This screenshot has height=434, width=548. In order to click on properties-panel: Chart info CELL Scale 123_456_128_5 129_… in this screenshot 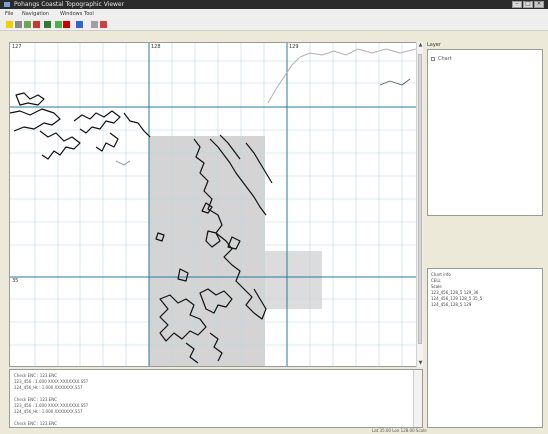, I will do `click(485, 348)`.